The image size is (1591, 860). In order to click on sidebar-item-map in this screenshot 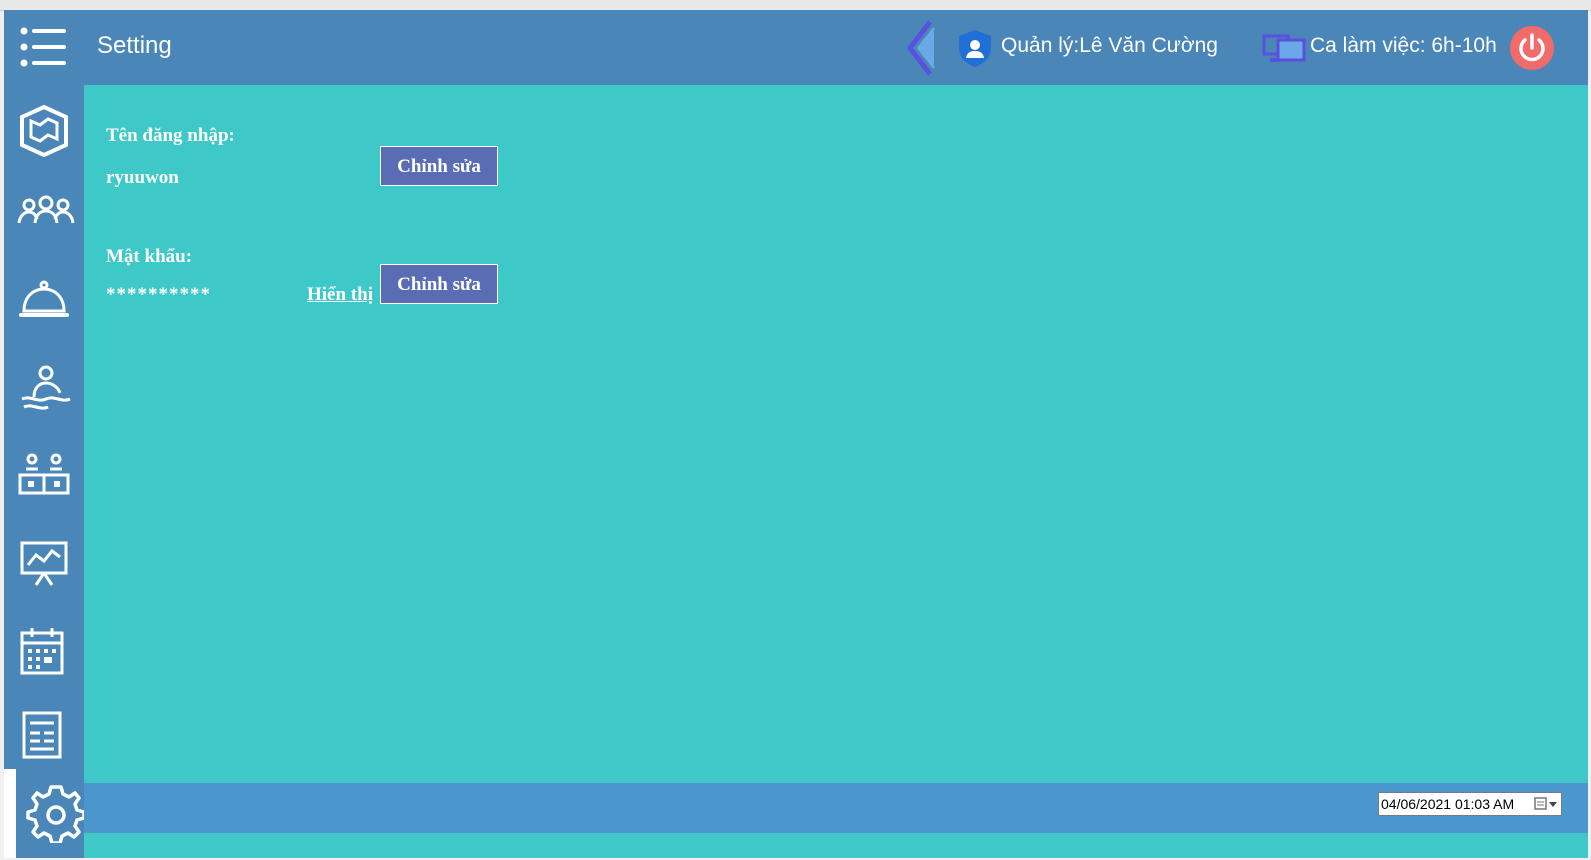, I will do `click(44, 130)`.